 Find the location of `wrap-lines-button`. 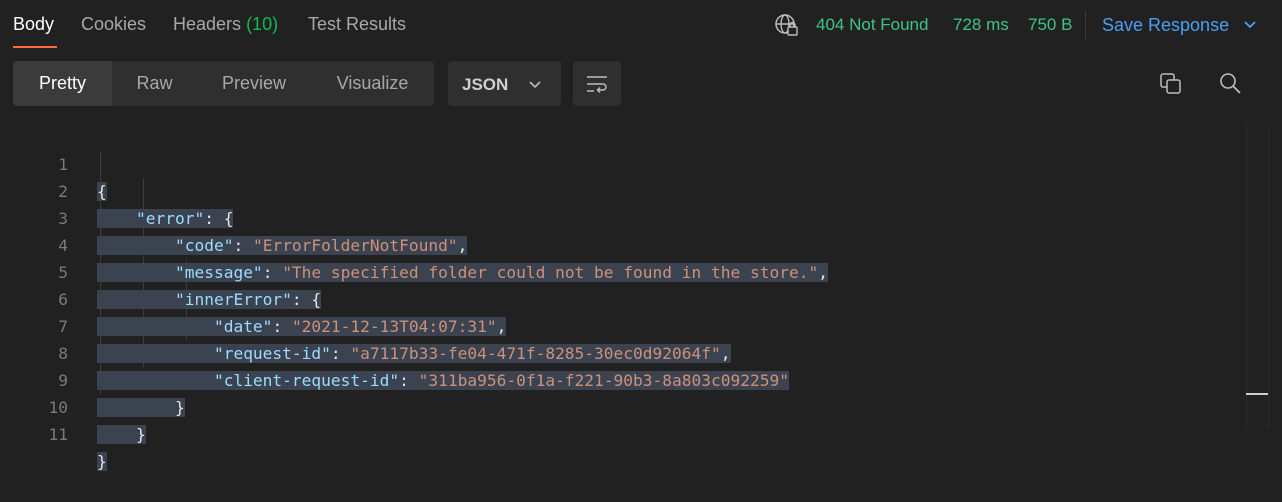

wrap-lines-button is located at coordinates (597, 83).